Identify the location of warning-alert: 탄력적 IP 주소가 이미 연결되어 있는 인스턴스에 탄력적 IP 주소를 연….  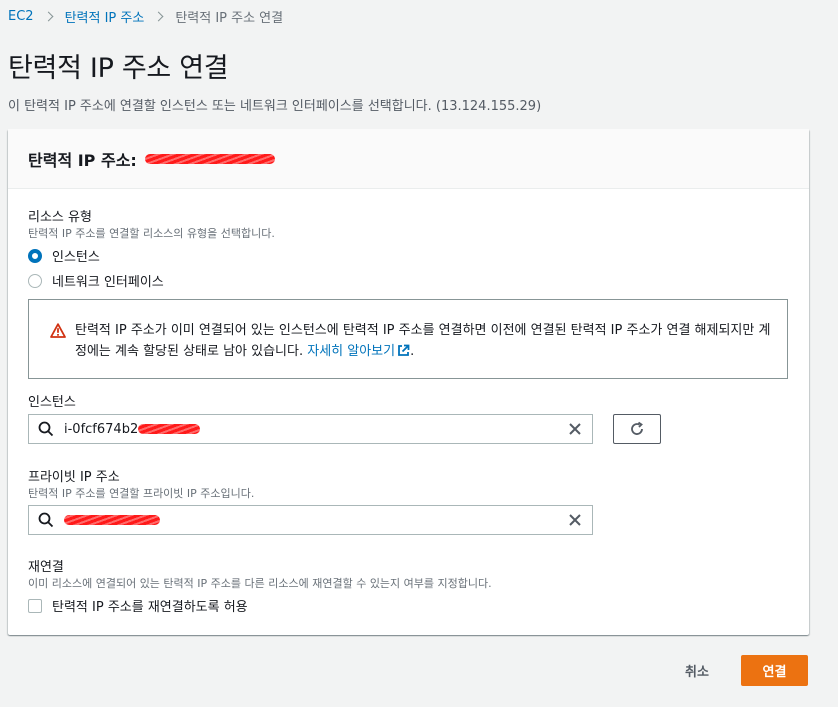
(408, 339).